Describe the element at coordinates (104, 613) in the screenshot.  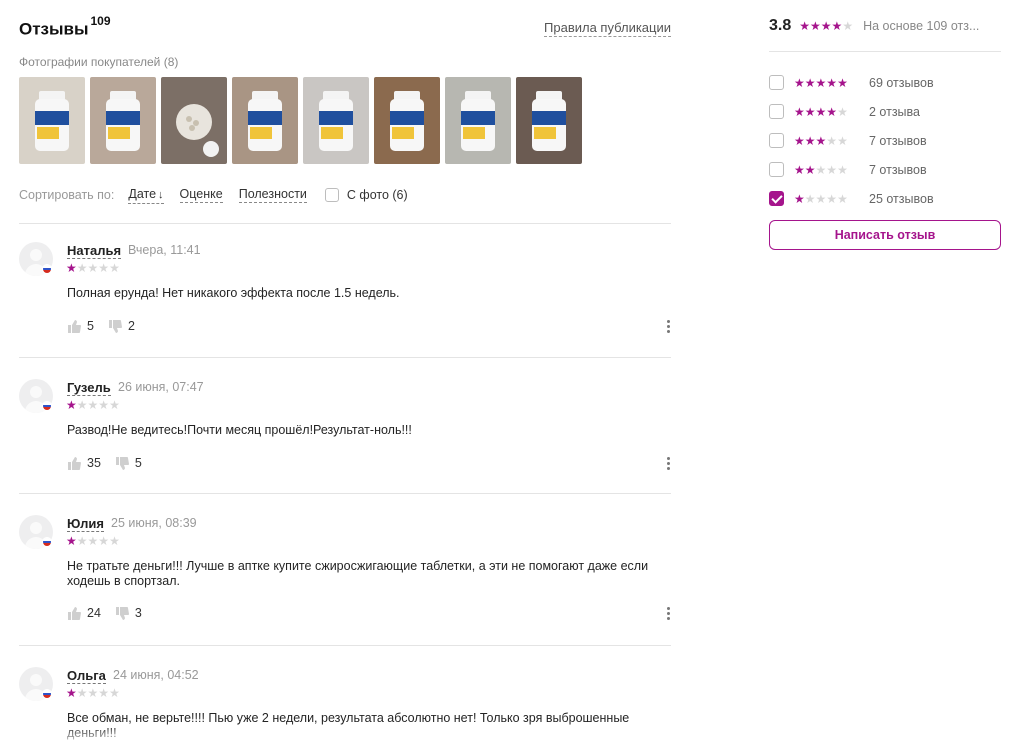
I see `review-votes: 24 3` at that location.